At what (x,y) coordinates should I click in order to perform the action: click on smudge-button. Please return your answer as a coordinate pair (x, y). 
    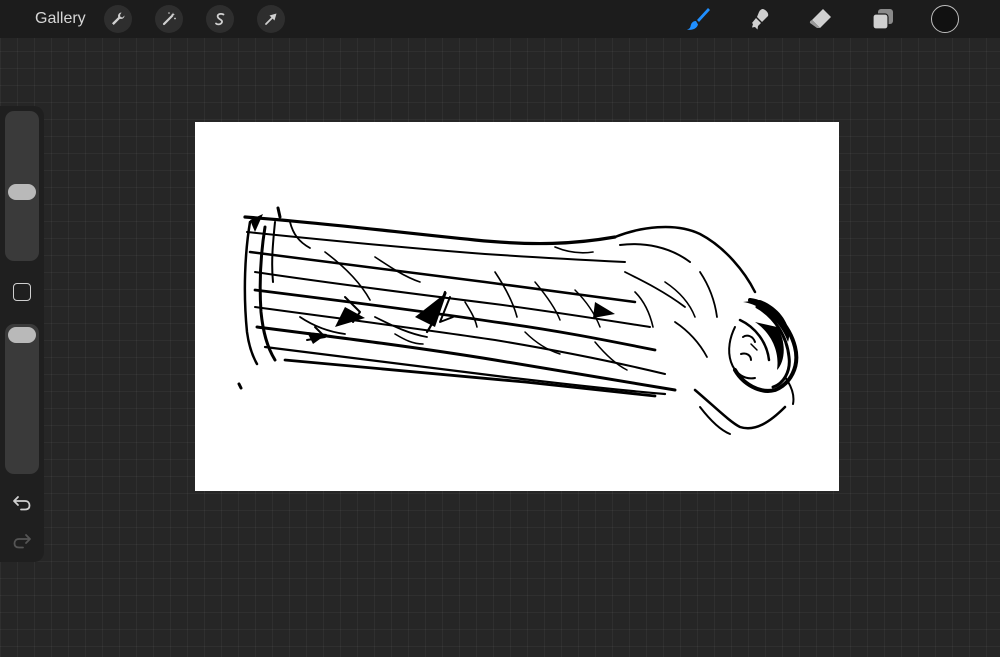
    Looking at the image, I should click on (760, 19).